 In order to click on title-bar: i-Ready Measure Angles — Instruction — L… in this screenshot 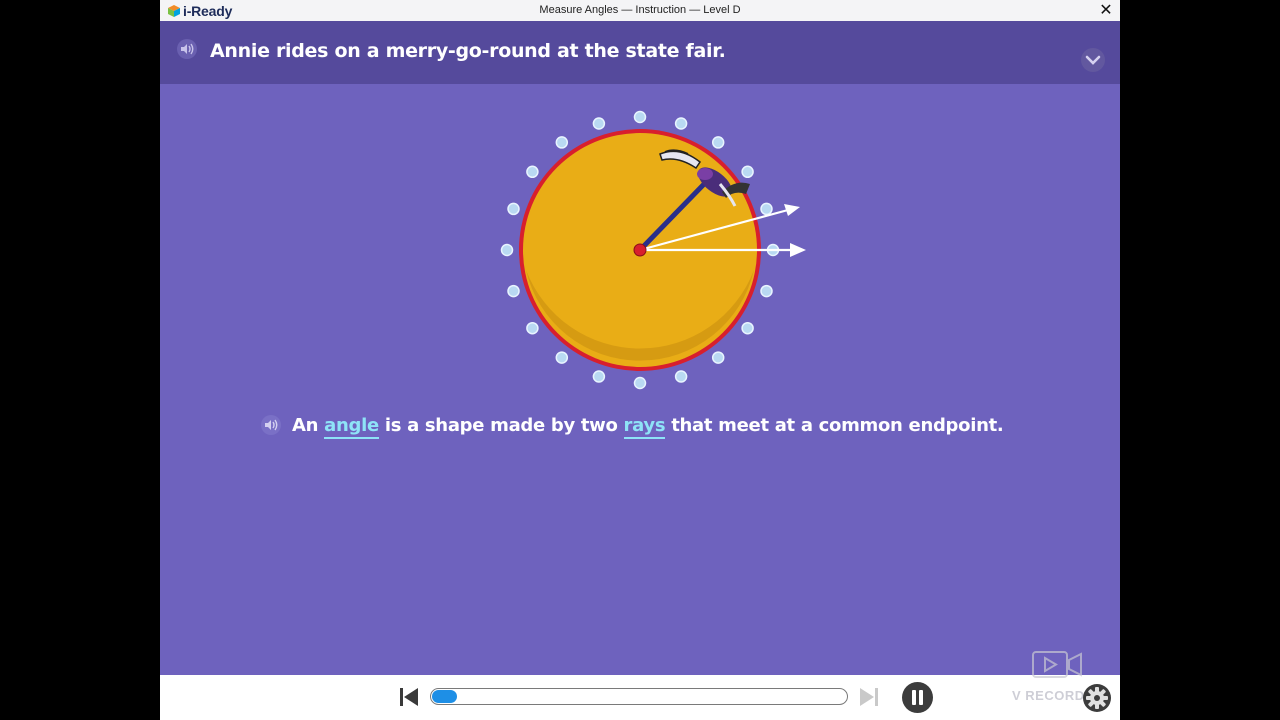, I will do `click(640, 11)`.